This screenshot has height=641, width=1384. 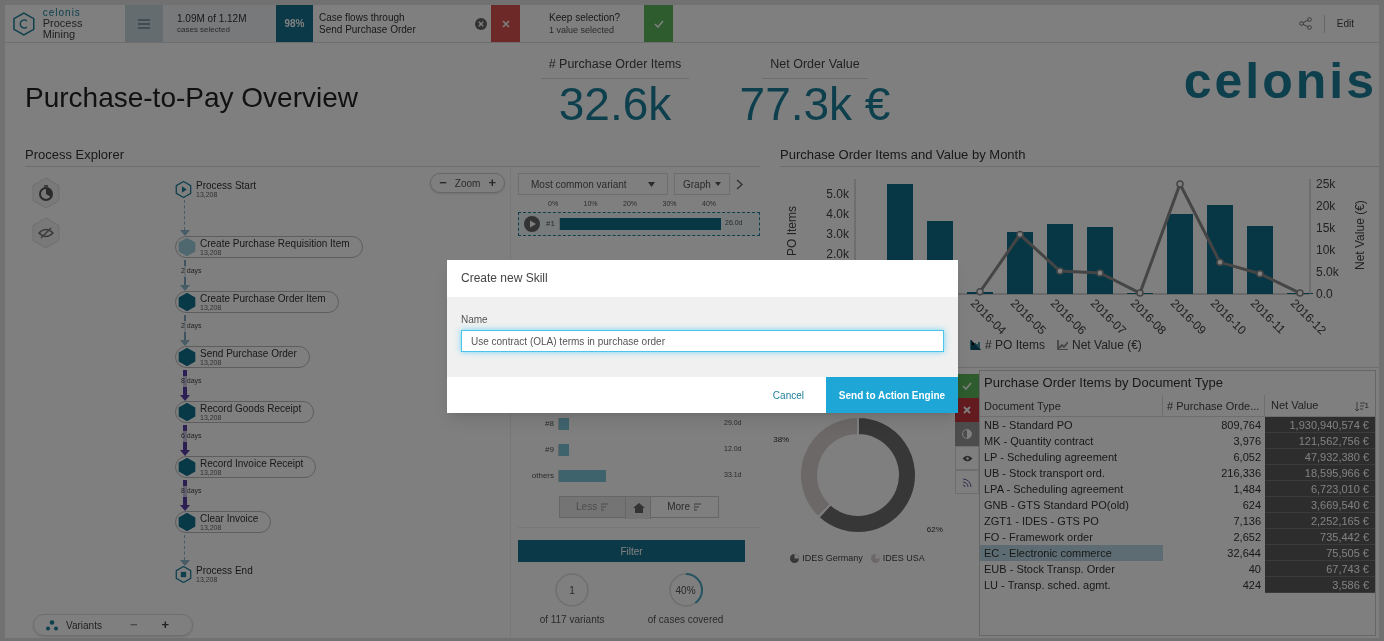 I want to click on kpi-label: Net Order Value, so click(x=815, y=67).